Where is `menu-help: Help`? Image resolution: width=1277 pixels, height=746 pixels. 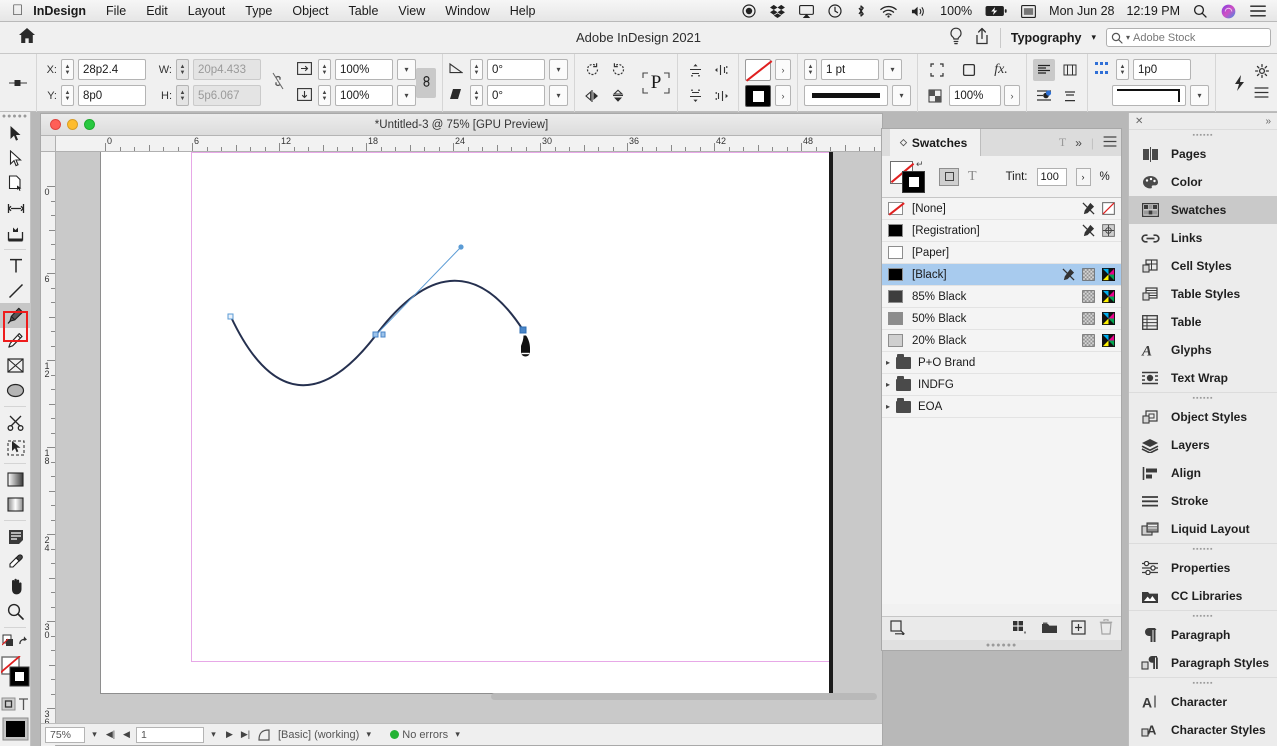 menu-help: Help is located at coordinates (523, 11).